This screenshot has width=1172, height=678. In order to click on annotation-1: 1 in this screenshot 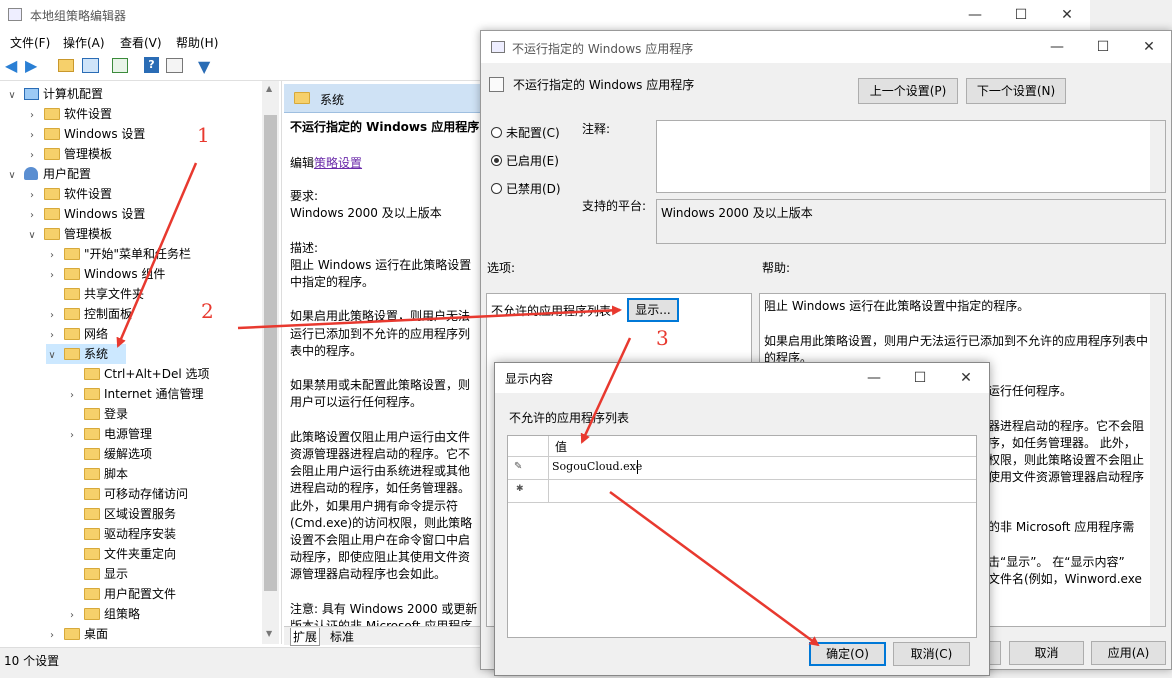, I will do `click(203, 135)`.